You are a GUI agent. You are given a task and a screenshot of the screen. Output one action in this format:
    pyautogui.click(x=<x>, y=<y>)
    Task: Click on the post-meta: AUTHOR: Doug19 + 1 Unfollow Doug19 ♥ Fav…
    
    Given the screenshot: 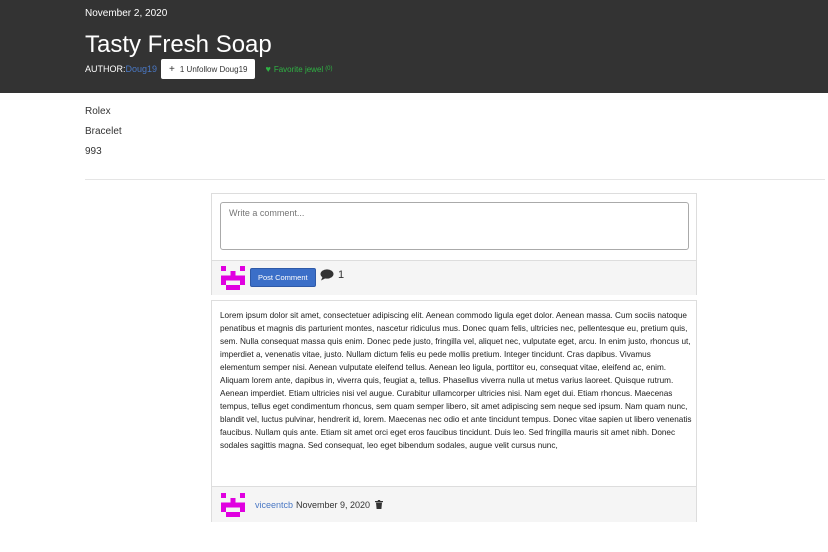 What is the action you would take?
    pyautogui.click(x=209, y=69)
    